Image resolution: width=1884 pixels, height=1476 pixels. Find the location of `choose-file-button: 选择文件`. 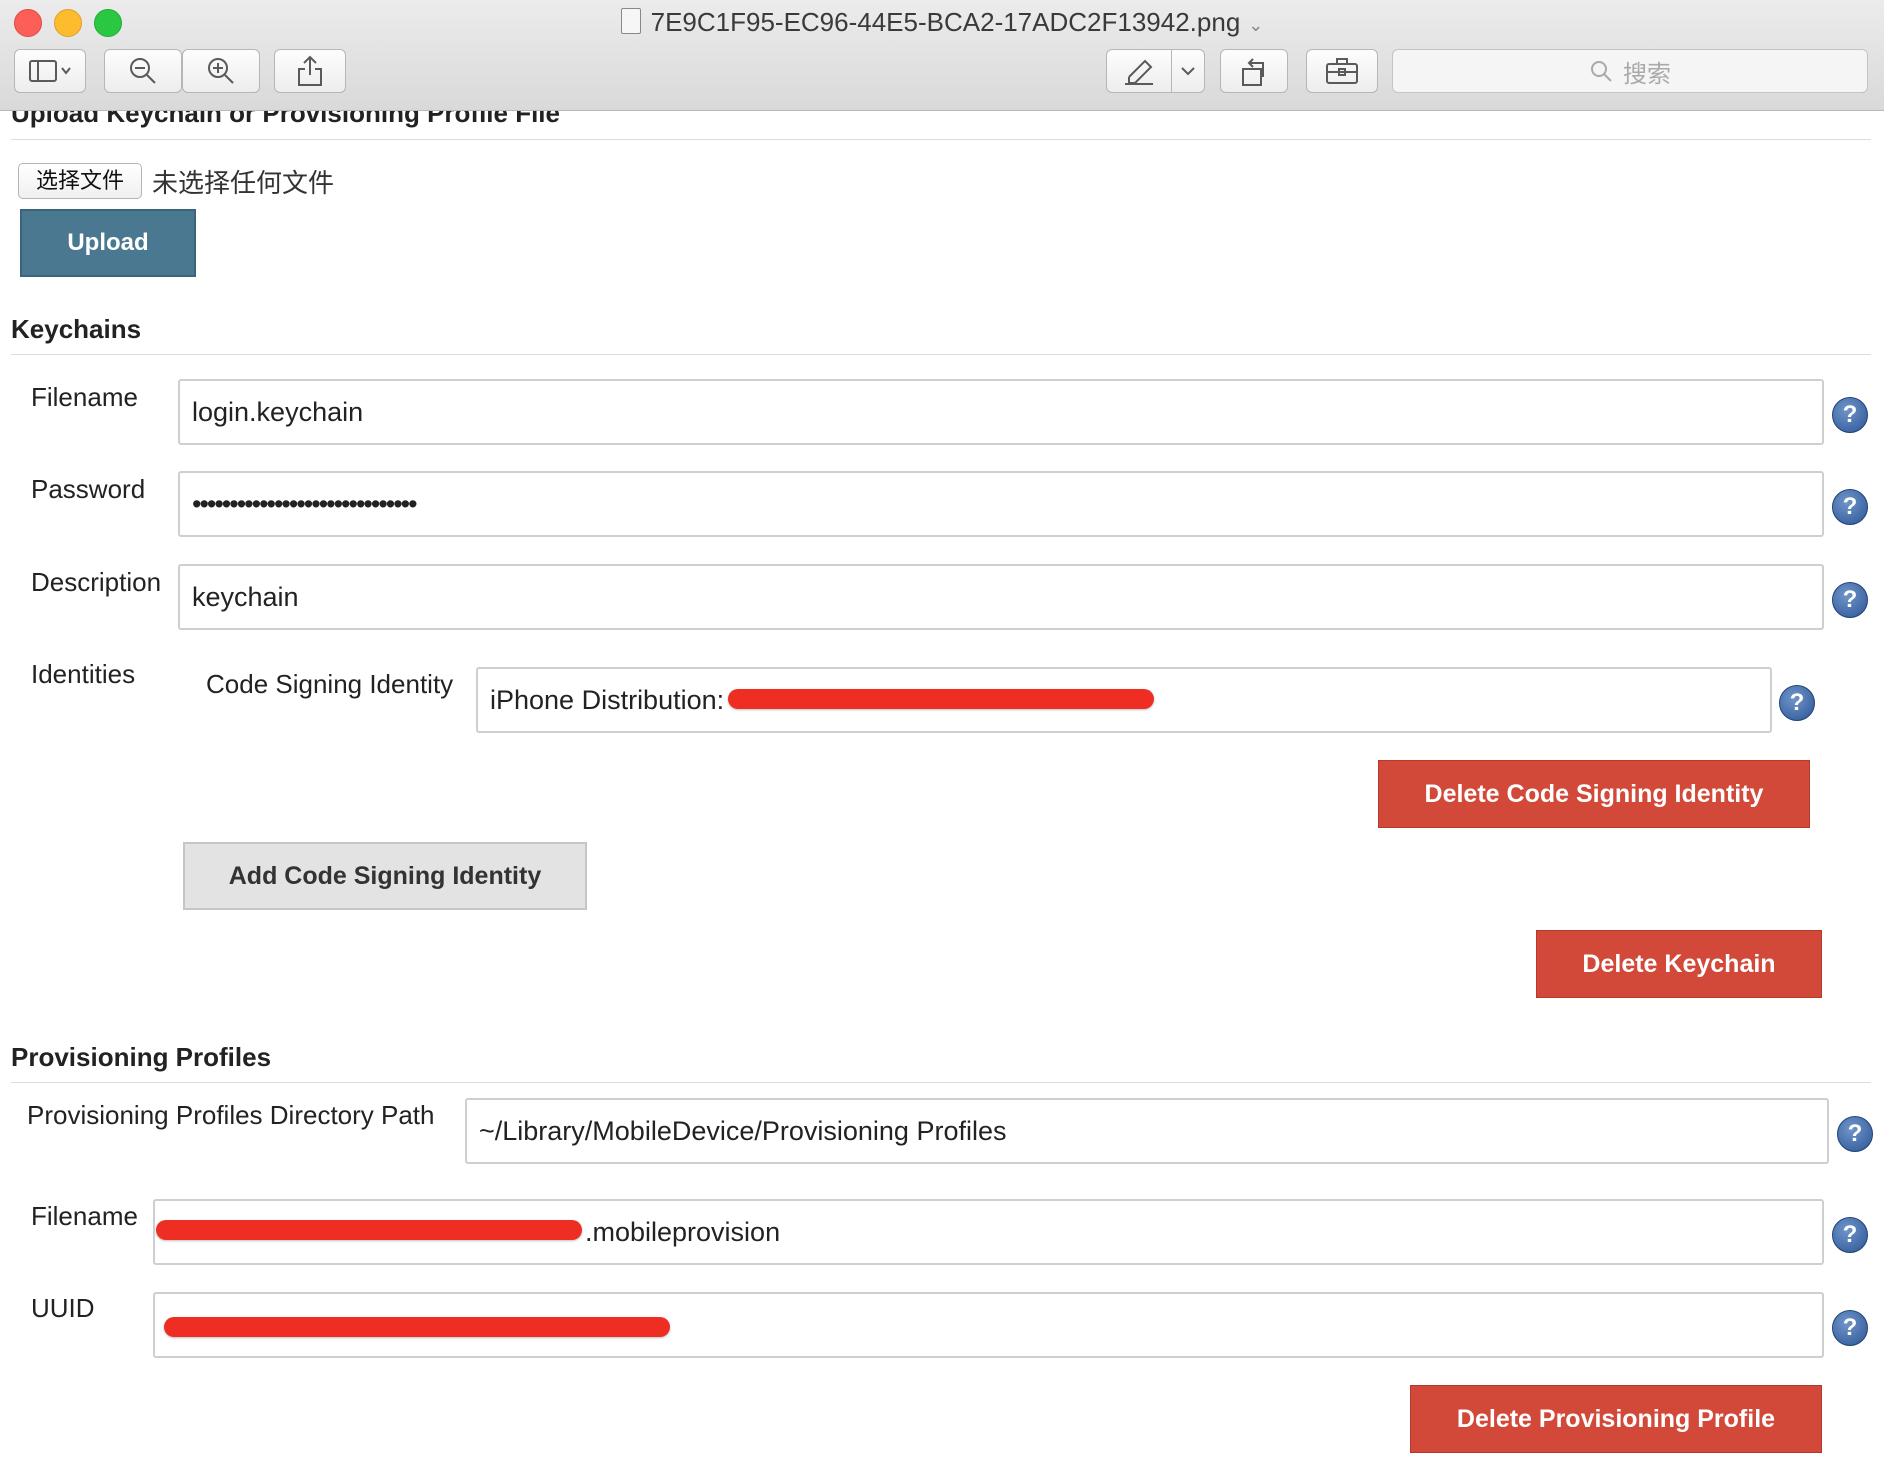

choose-file-button: 选择文件 is located at coordinates (80, 181).